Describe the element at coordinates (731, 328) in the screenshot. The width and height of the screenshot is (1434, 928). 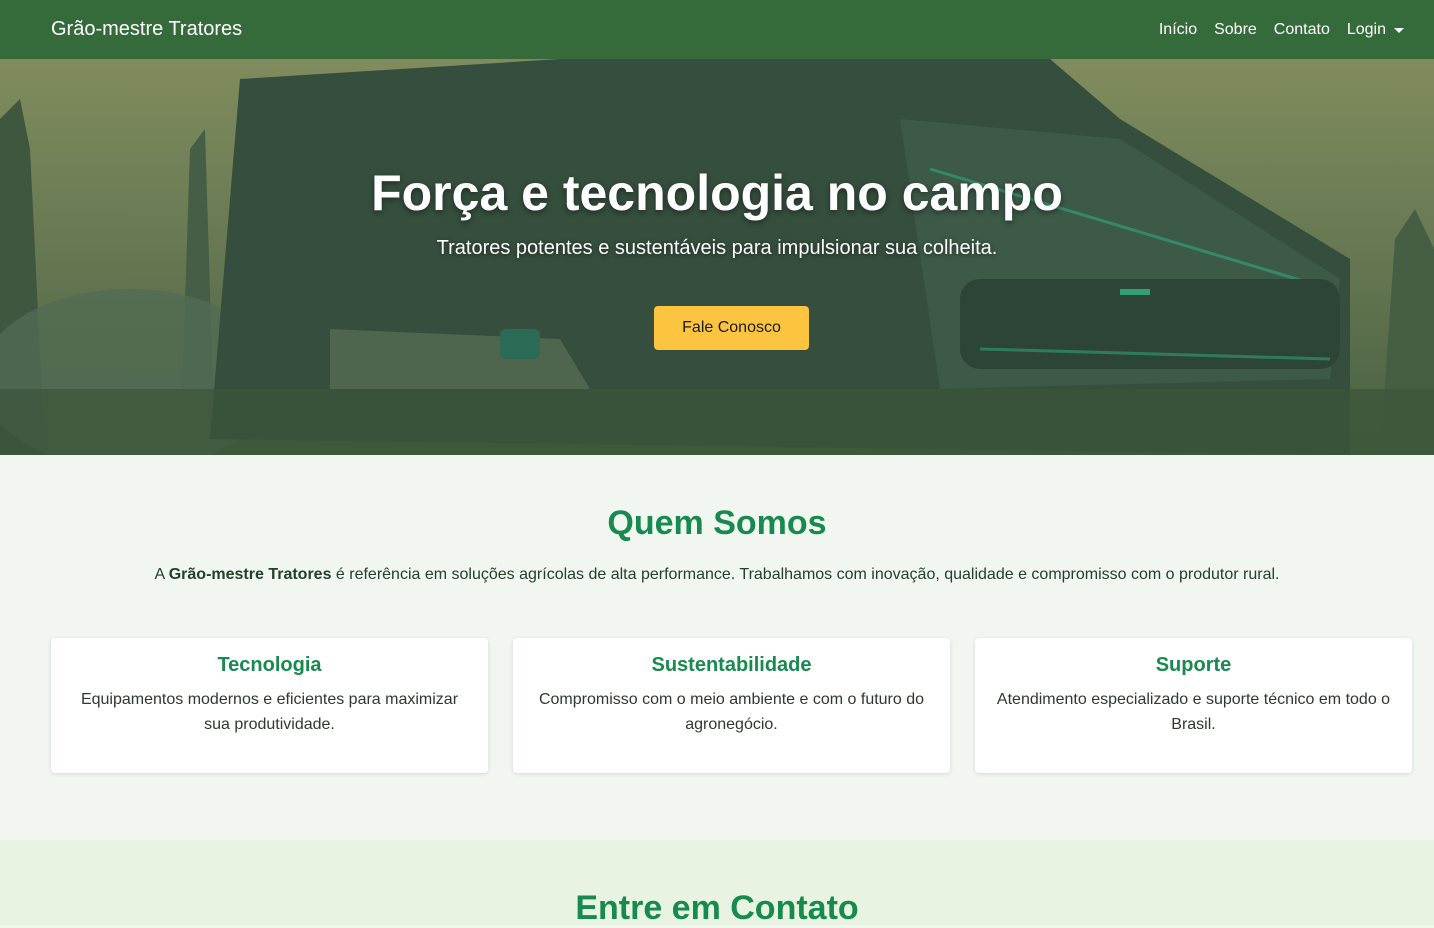
I see `contact-us-button: Fale Conosco` at that location.